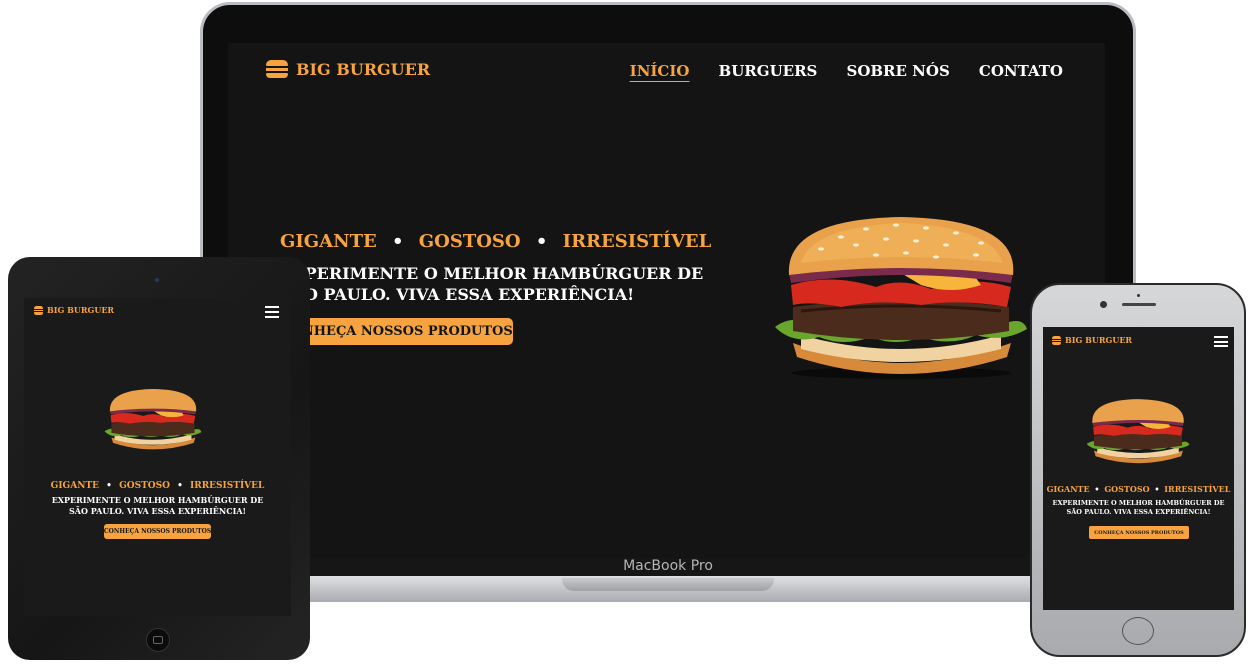 The height and width of the screenshot is (664, 1256). What do you see at coordinates (158, 640) in the screenshot?
I see `tablet-home-icon` at bounding box center [158, 640].